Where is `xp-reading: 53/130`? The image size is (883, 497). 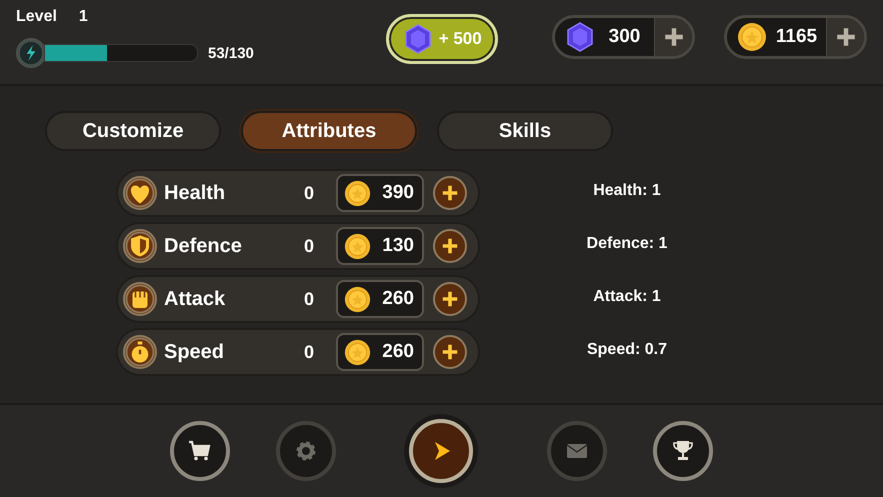
xp-reading: 53/130 is located at coordinates (231, 53).